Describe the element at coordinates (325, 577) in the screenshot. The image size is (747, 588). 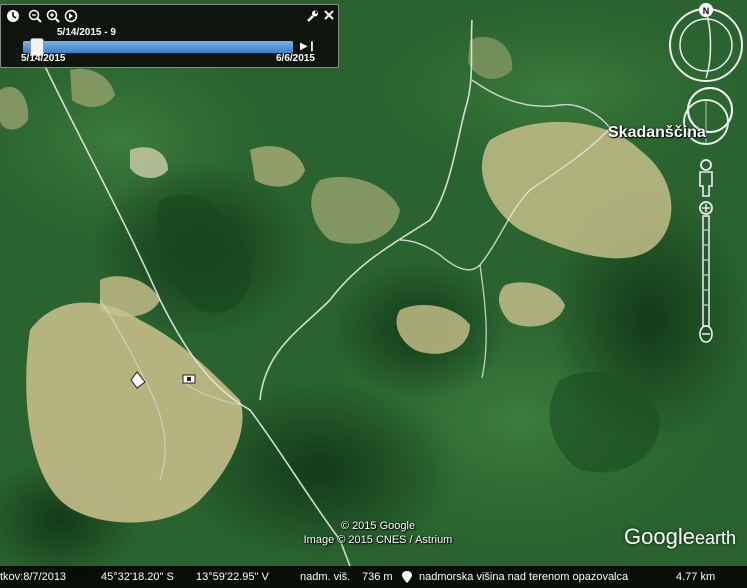
I see `elevation-label: nadm. viš.` at that location.